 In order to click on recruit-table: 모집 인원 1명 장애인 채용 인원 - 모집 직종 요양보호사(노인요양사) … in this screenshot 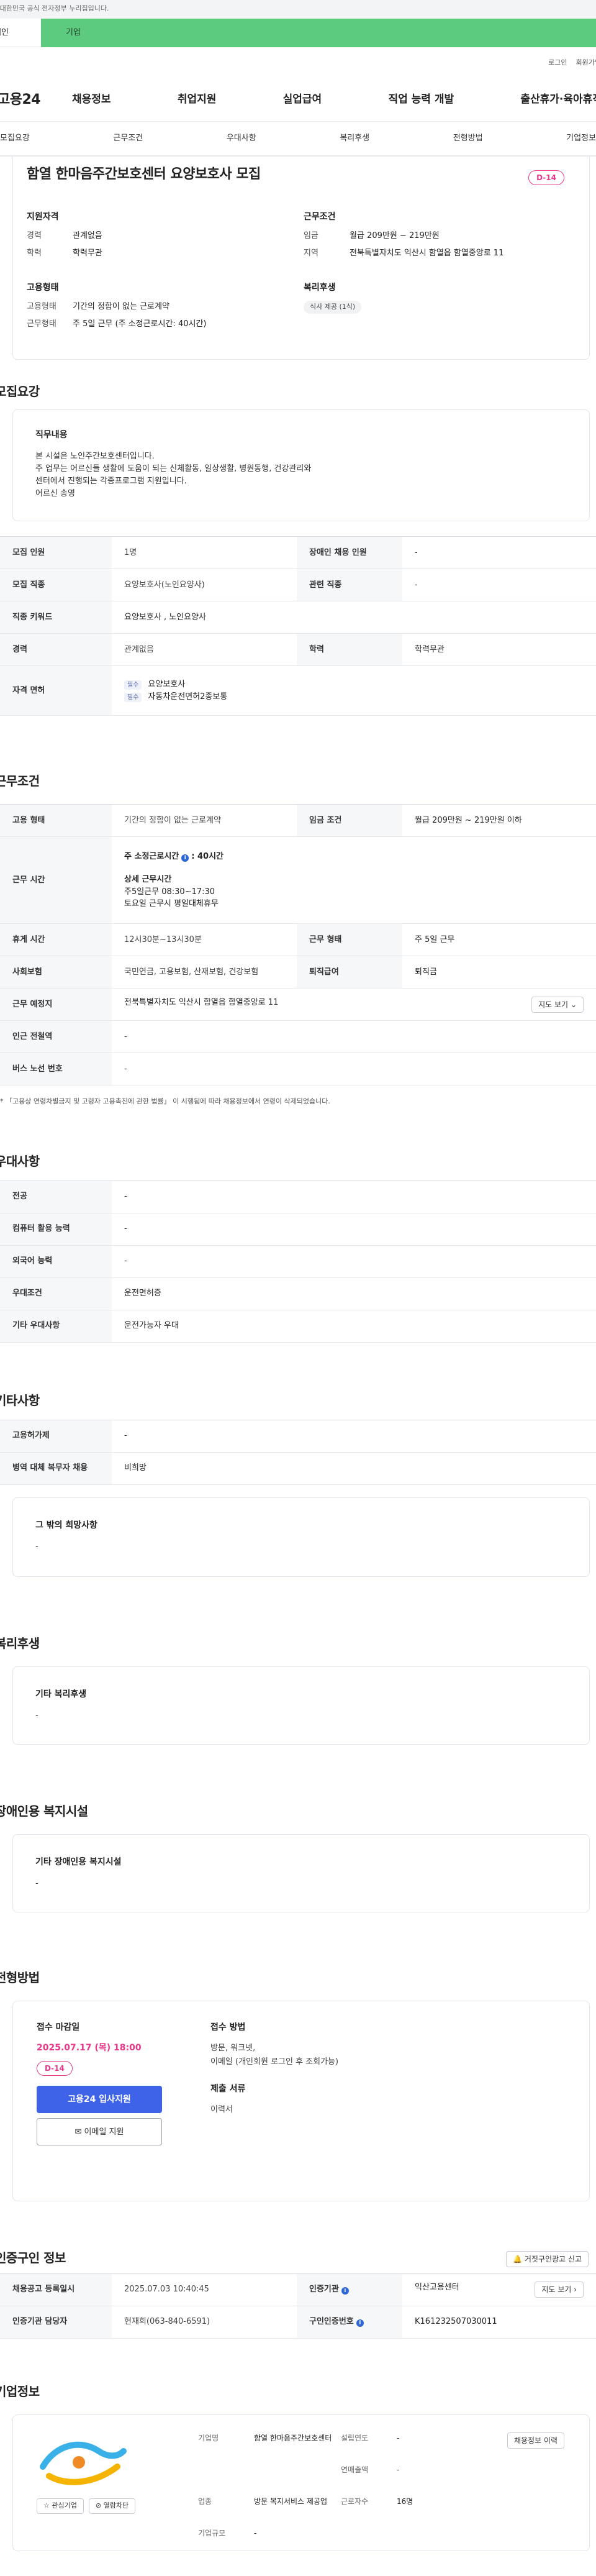, I will do `click(298, 626)`.